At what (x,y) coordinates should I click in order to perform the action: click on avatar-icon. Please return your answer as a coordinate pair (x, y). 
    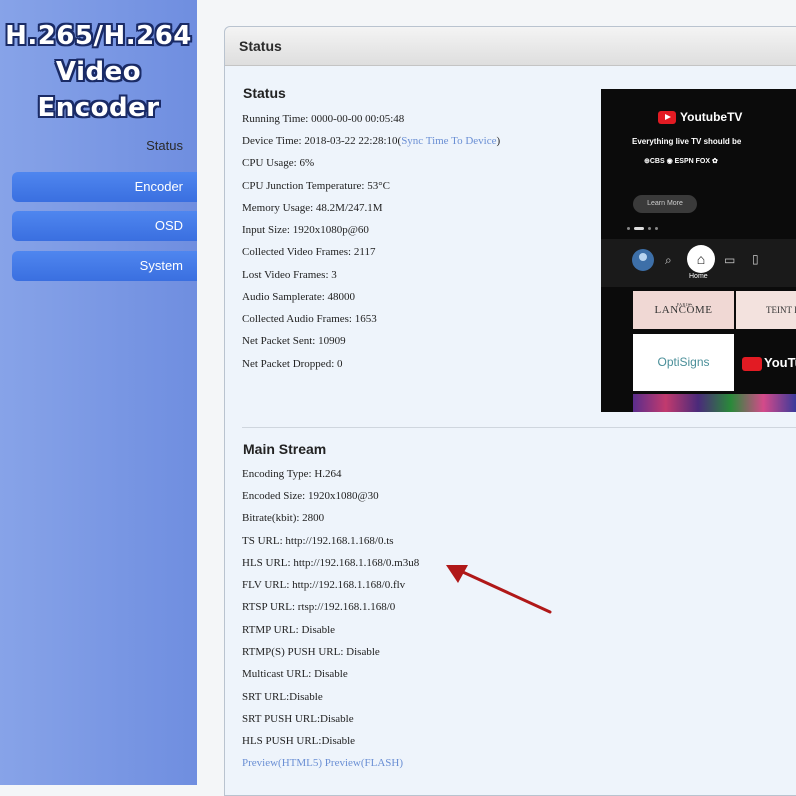
    Looking at the image, I should click on (643, 260).